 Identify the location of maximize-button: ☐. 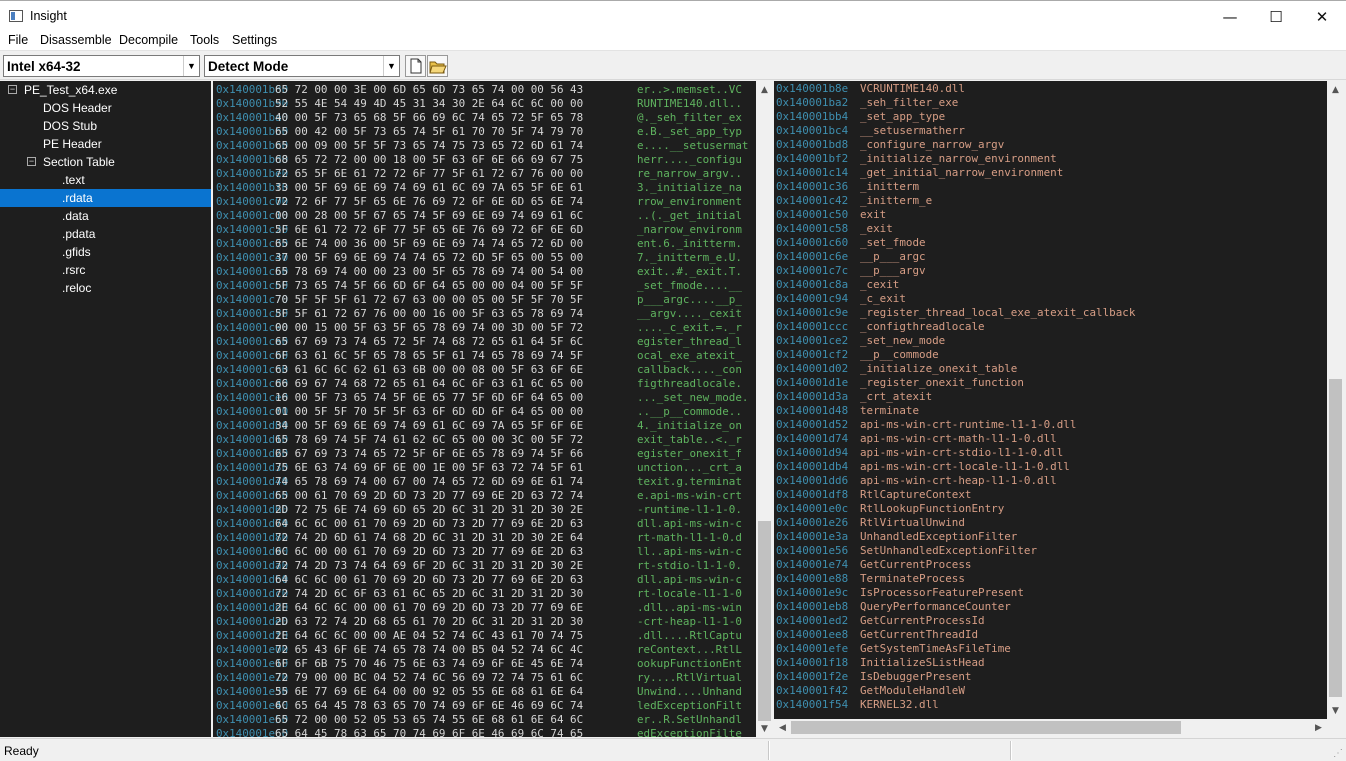
(1276, 16).